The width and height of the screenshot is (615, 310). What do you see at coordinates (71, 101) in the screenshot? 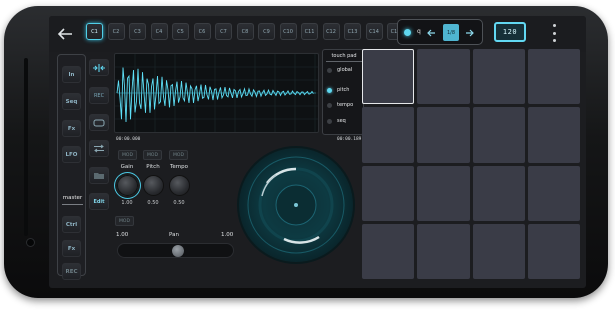
I see `seq-button: Seq` at bounding box center [71, 101].